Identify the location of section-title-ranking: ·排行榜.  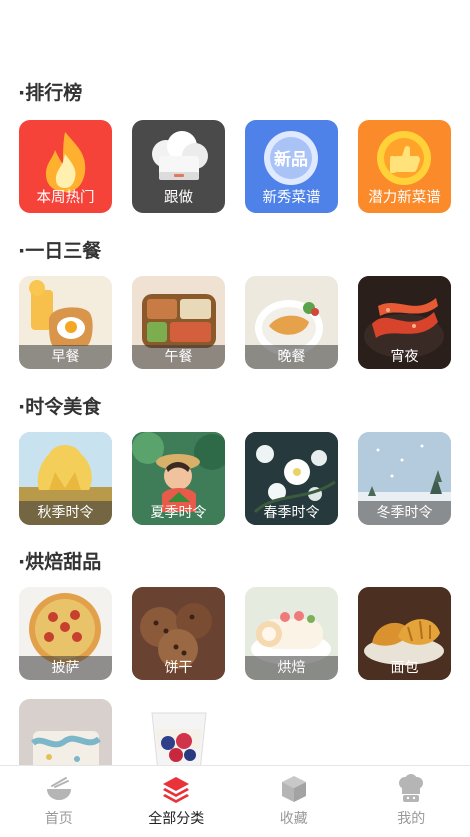
(50, 93).